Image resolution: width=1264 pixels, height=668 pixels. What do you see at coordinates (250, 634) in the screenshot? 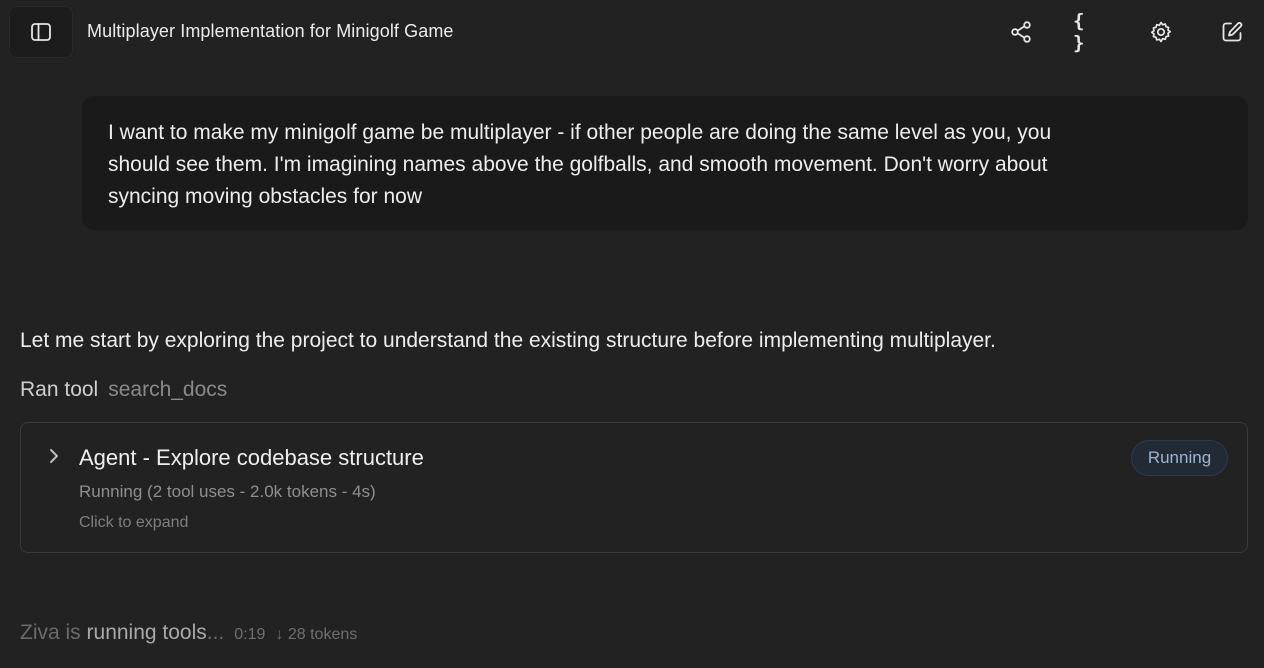
I see `elapsed-time: 0:19` at bounding box center [250, 634].